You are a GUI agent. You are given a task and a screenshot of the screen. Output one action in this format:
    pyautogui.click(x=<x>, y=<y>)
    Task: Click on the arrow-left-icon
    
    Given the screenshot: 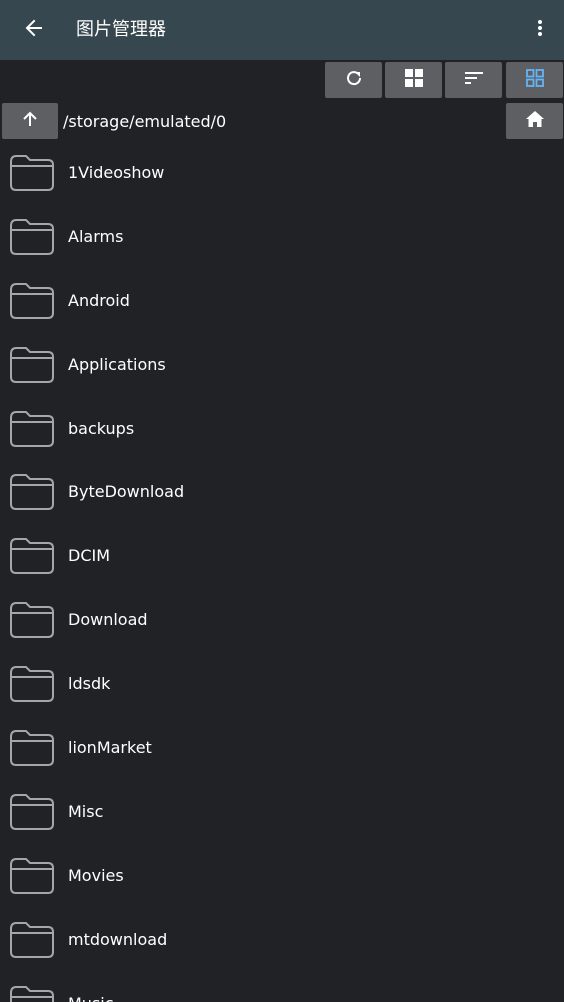 What is the action you would take?
    pyautogui.click(x=34, y=30)
    